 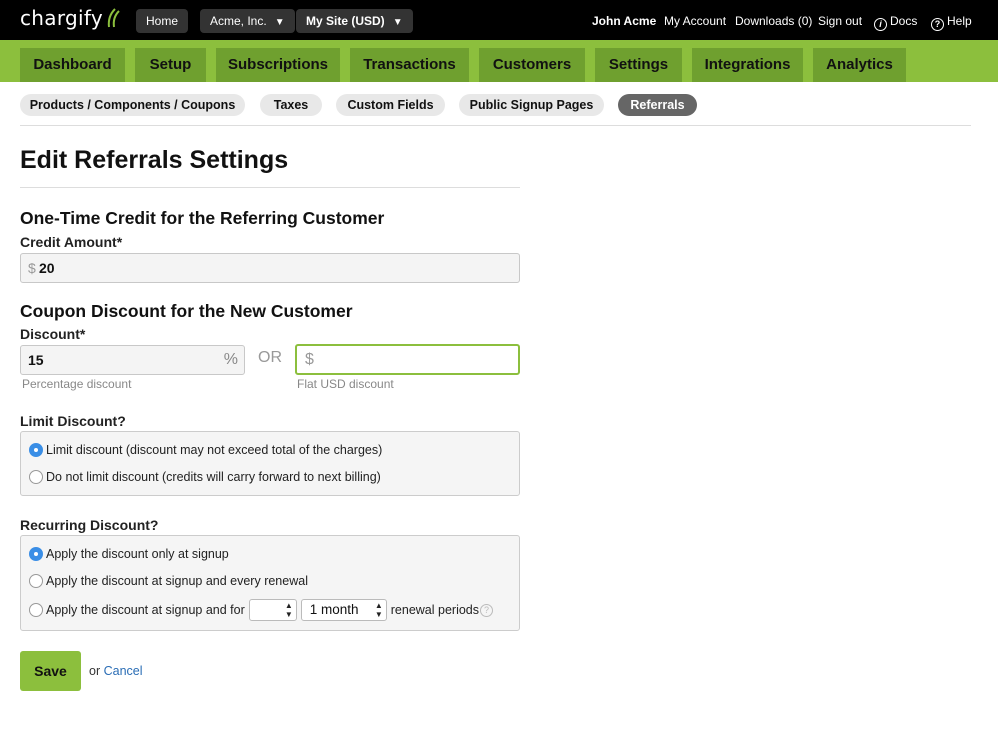 What do you see at coordinates (773, 21) in the screenshot?
I see `downloads-link: Downloads (0)` at bounding box center [773, 21].